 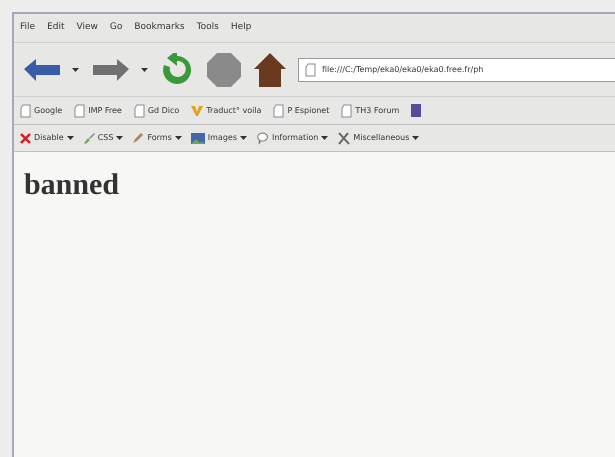 I want to click on menu-item: Go, so click(x=116, y=28).